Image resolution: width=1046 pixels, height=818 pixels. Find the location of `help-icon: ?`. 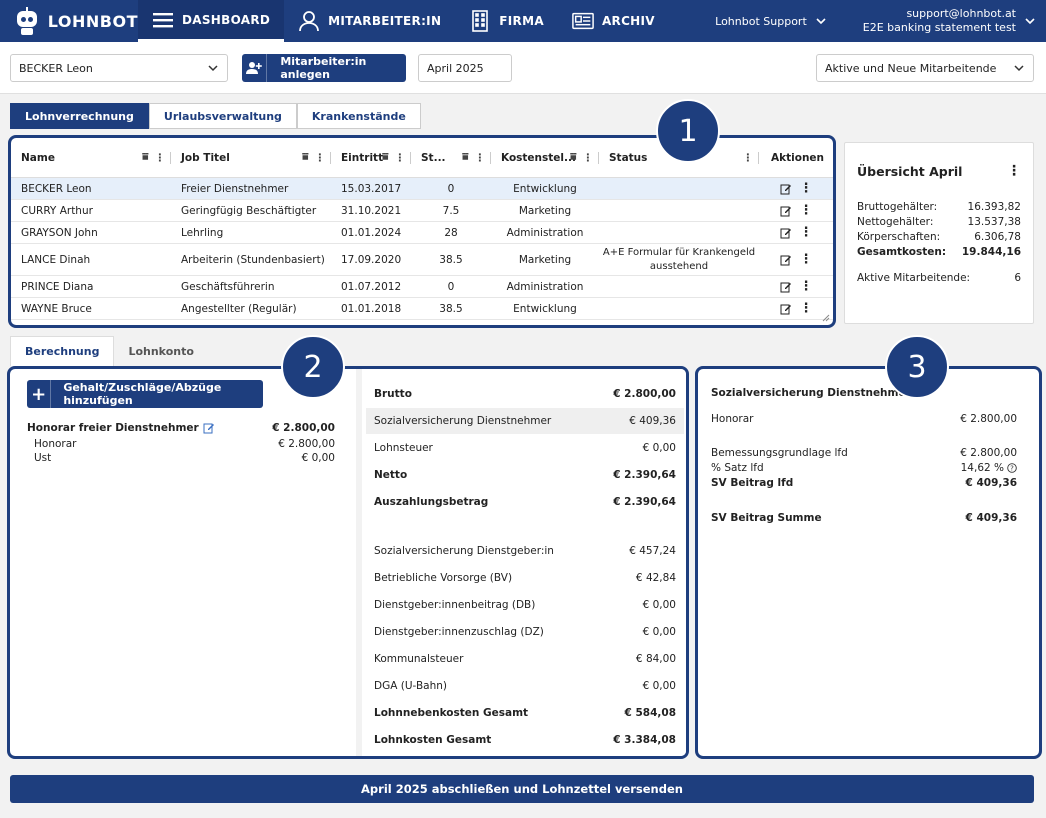

help-icon: ? is located at coordinates (1012, 468).